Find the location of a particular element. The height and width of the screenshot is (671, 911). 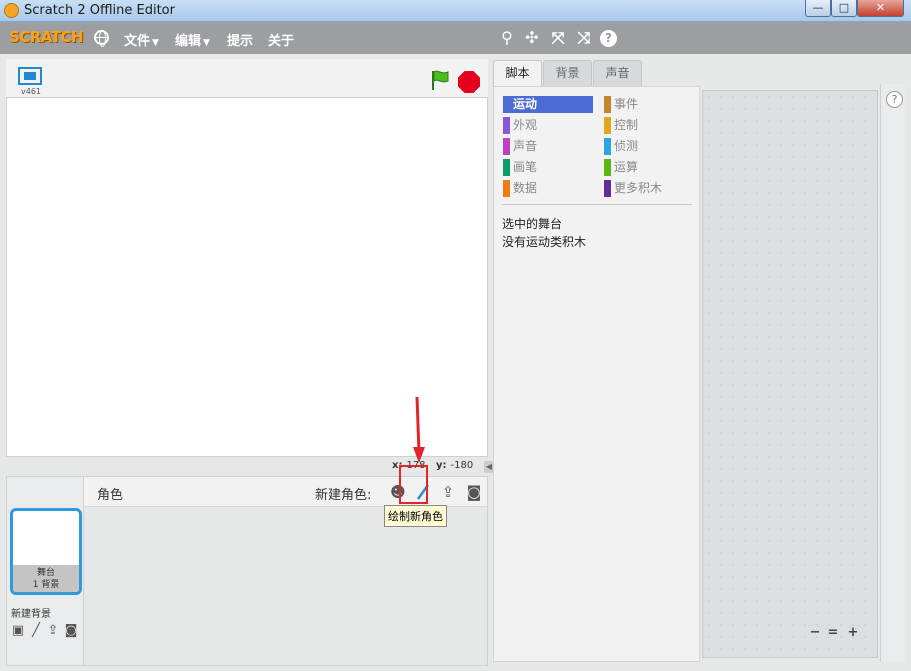

category-motion: 运动 is located at coordinates (548, 104).